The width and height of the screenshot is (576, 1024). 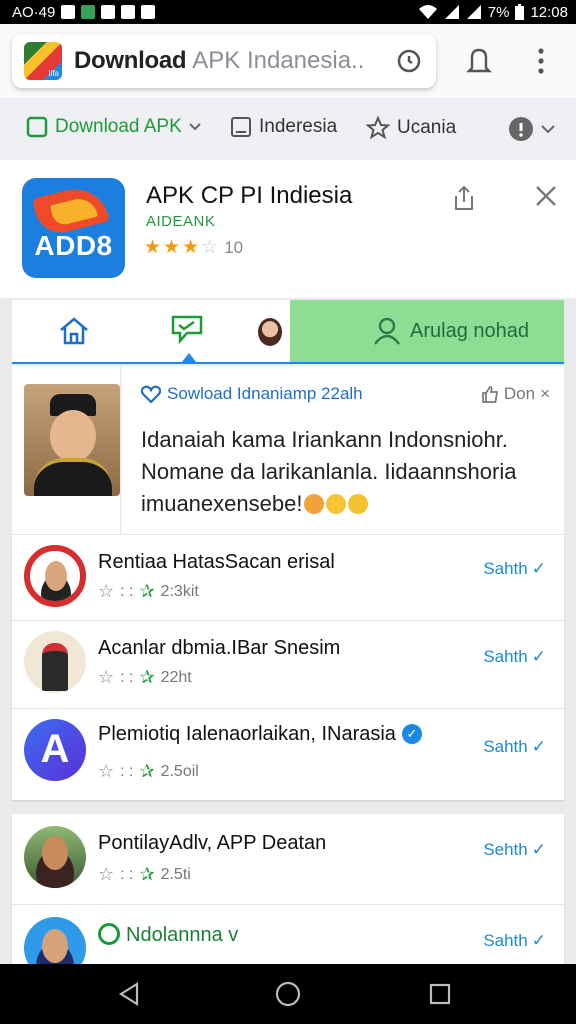 What do you see at coordinates (378, 128) in the screenshot?
I see `star-outline-icon` at bounding box center [378, 128].